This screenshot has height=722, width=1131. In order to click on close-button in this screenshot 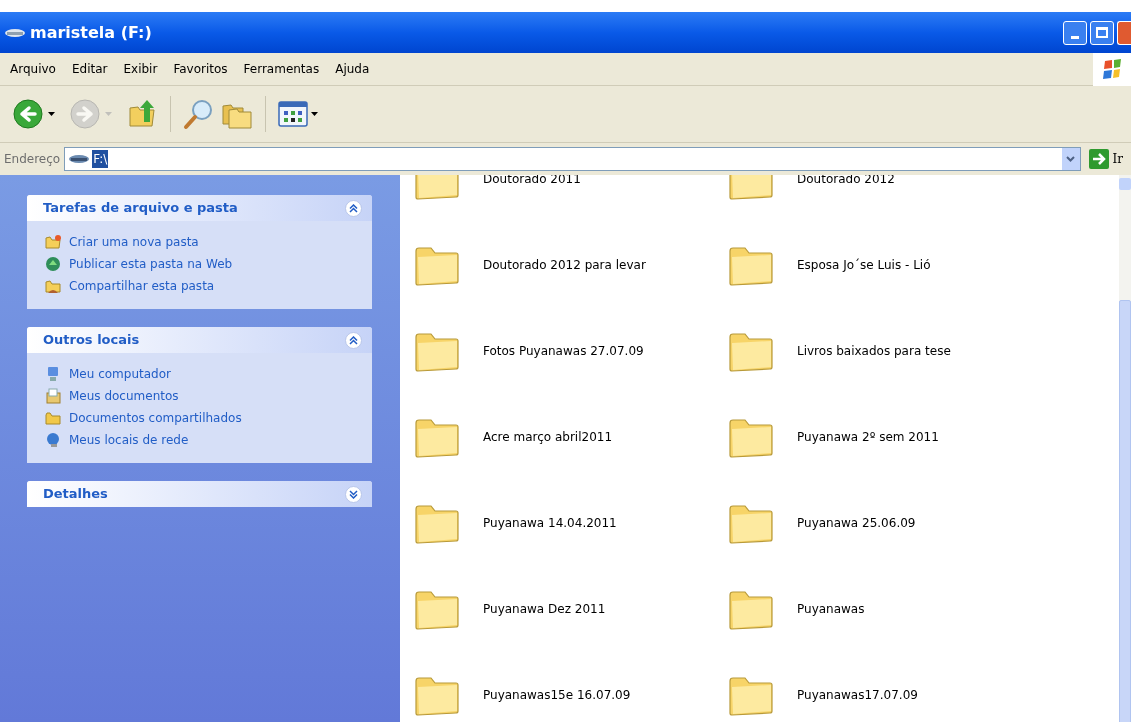, I will do `click(1124, 32)`.